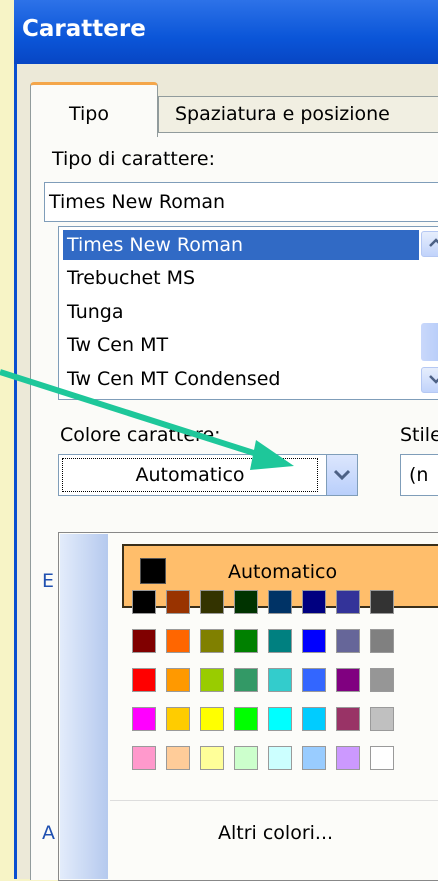 The image size is (438, 881). I want to click on tab-spaziatura: Spaziatura e posizione, so click(298, 114).